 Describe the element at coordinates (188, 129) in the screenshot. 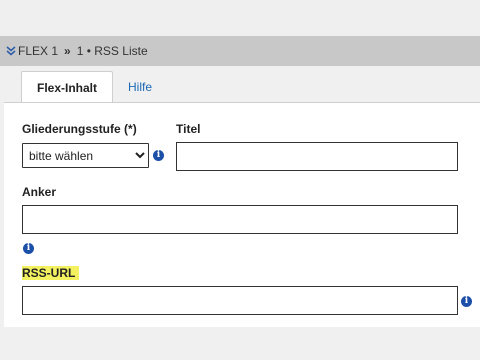

I see `title-label: Titel` at that location.